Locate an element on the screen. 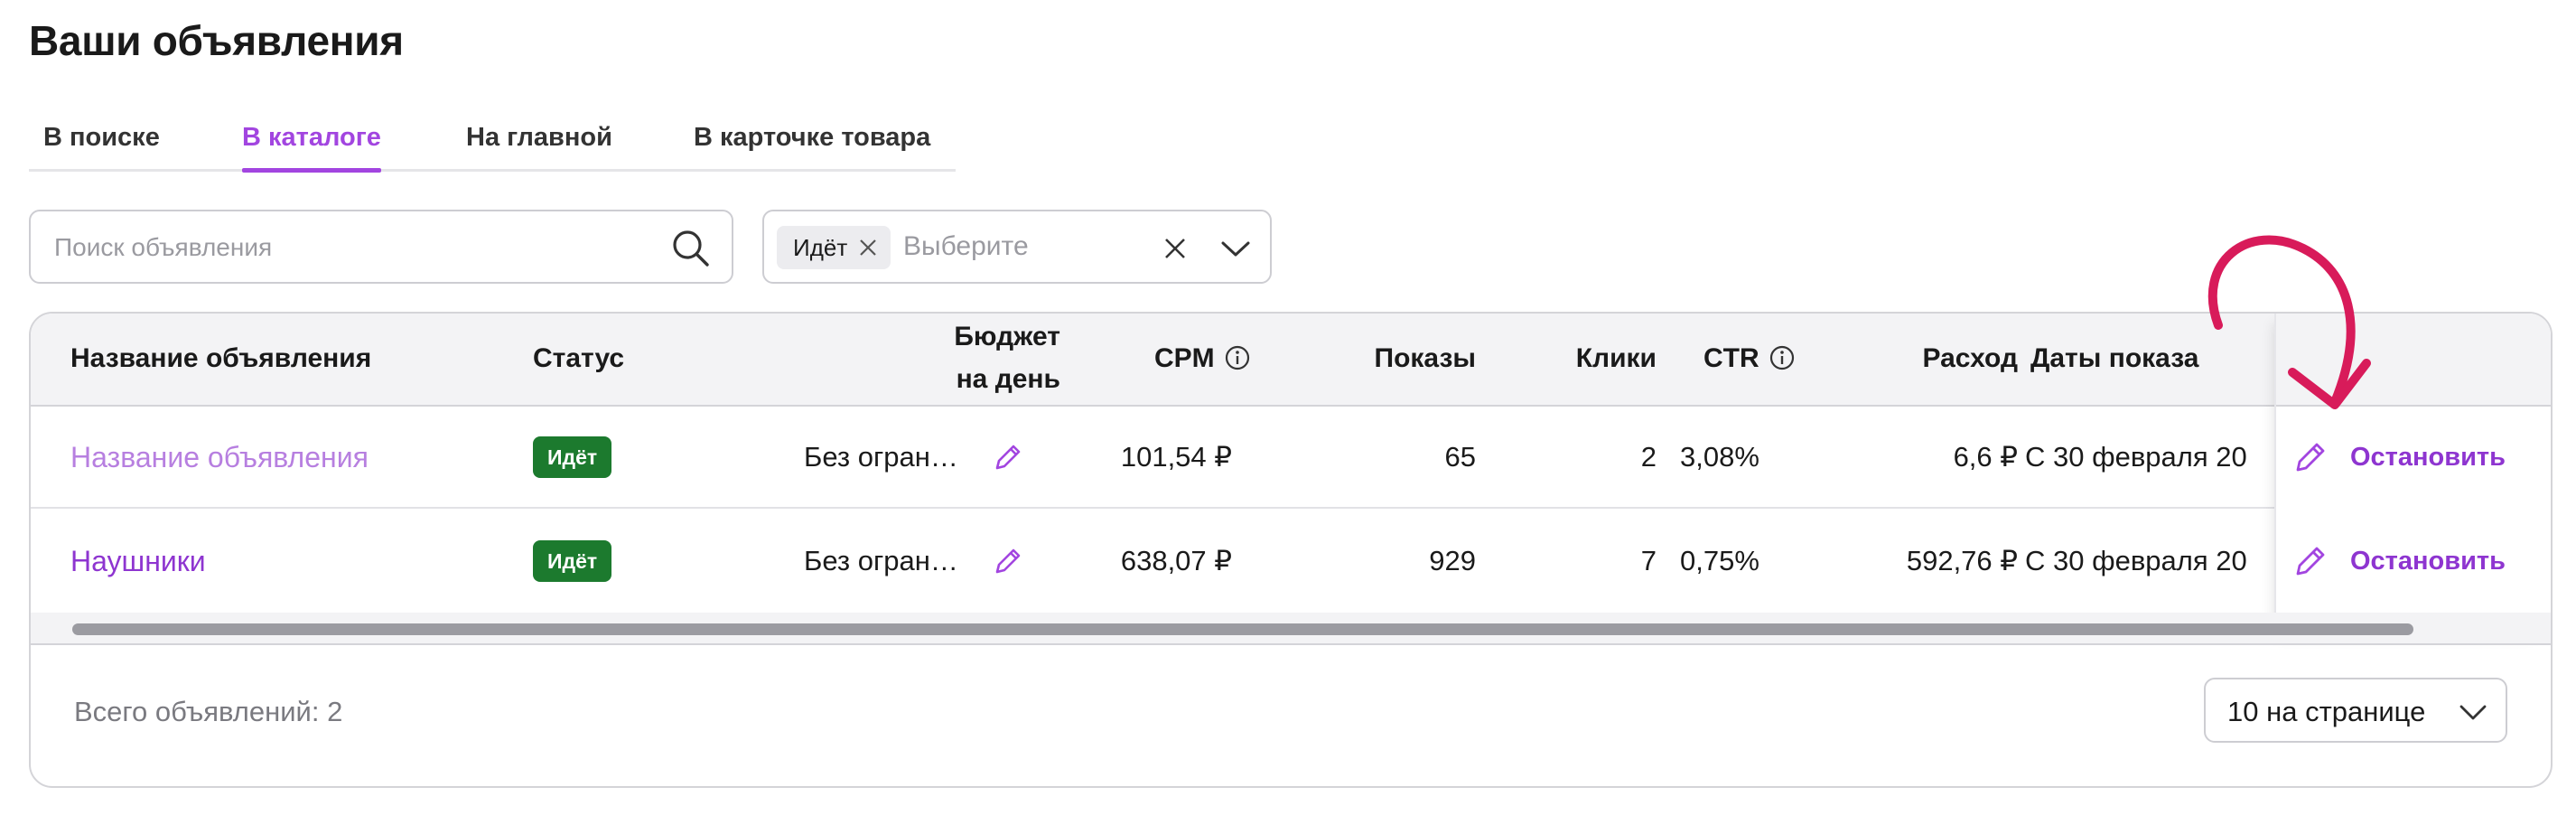 The width and height of the screenshot is (2576, 815). status-select-placeholder: Выберите is located at coordinates (966, 246).